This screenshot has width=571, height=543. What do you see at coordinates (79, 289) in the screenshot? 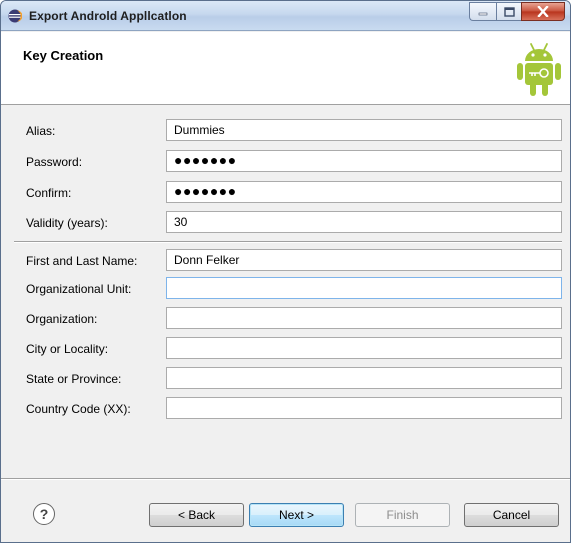
I see `org-unit-label: Organizational Unit:` at bounding box center [79, 289].